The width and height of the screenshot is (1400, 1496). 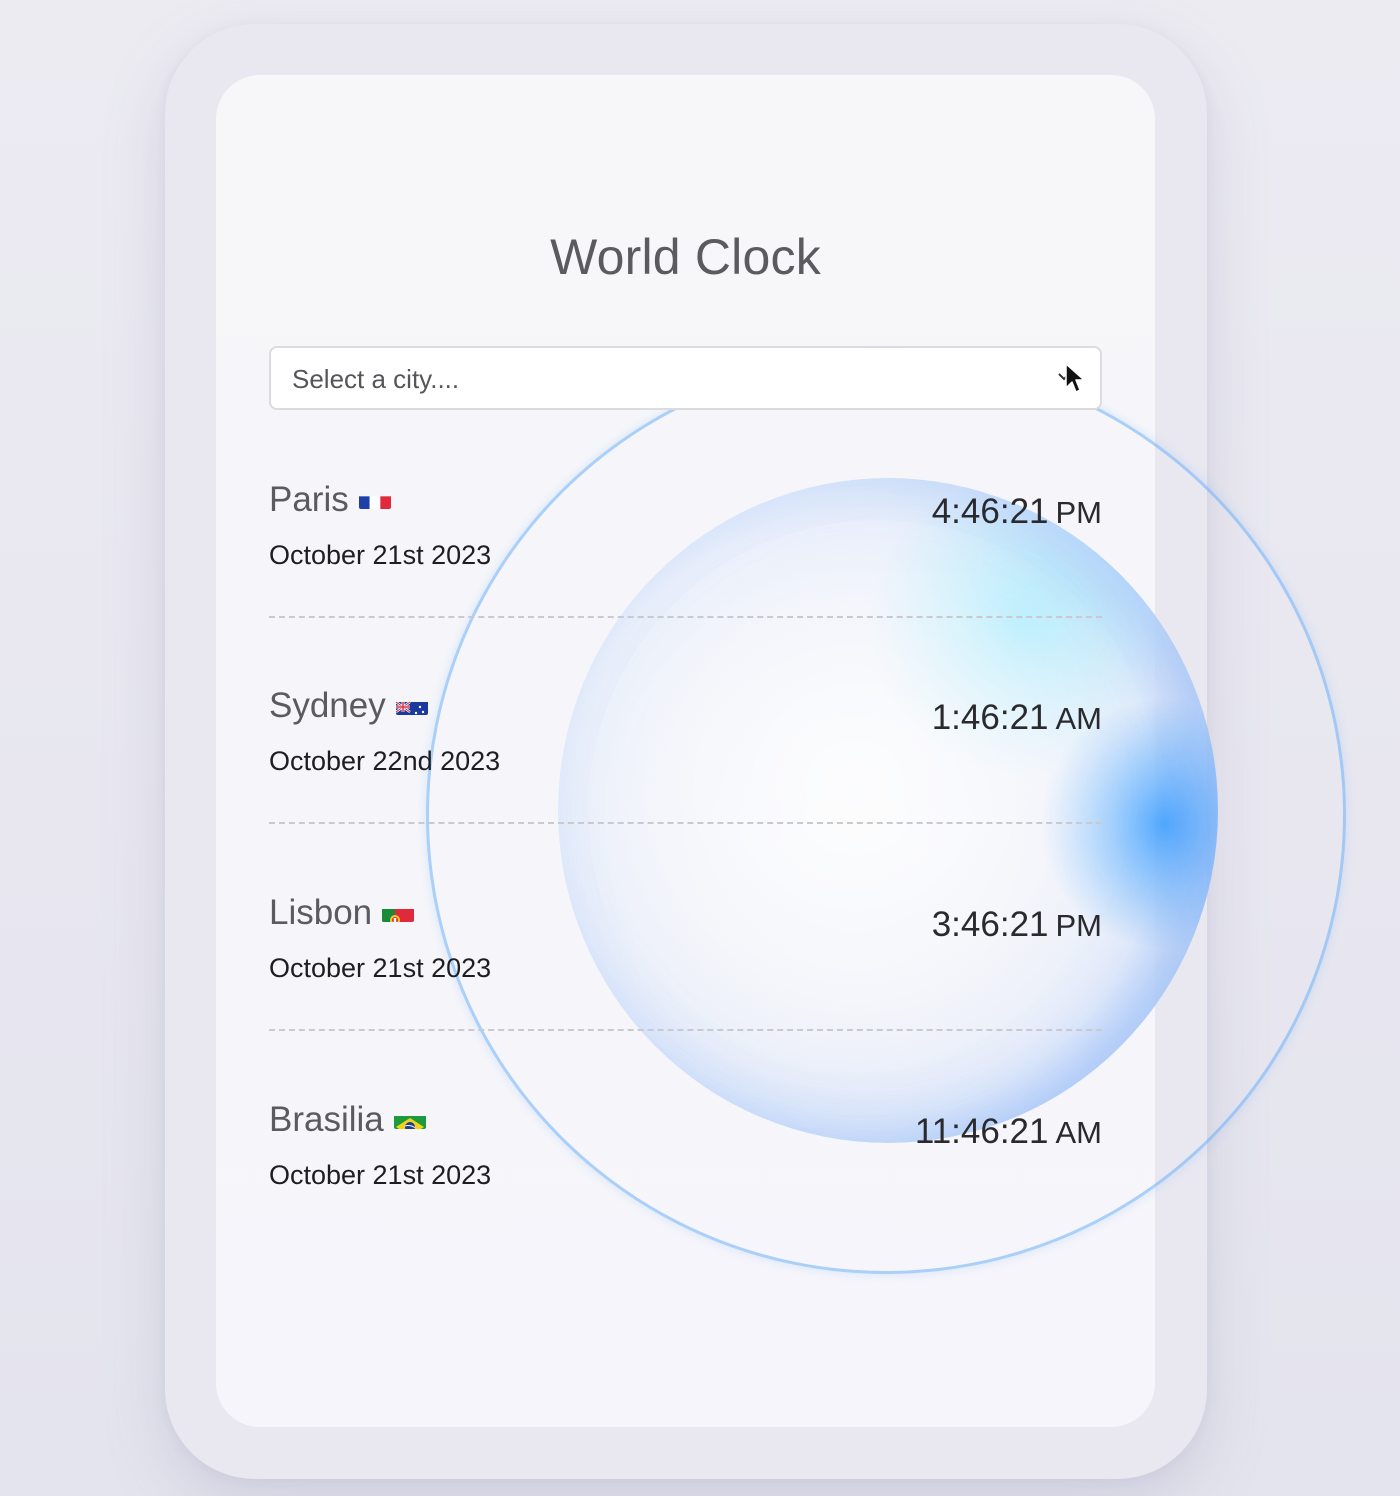 I want to click on australia-flag-icon, so click(x=411, y=704).